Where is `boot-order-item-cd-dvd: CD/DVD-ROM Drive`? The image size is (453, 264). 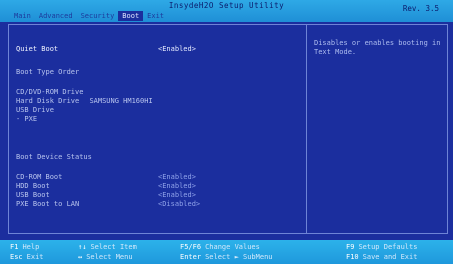 boot-order-item-cd-dvd: CD/DVD-ROM Drive is located at coordinates (49, 92).